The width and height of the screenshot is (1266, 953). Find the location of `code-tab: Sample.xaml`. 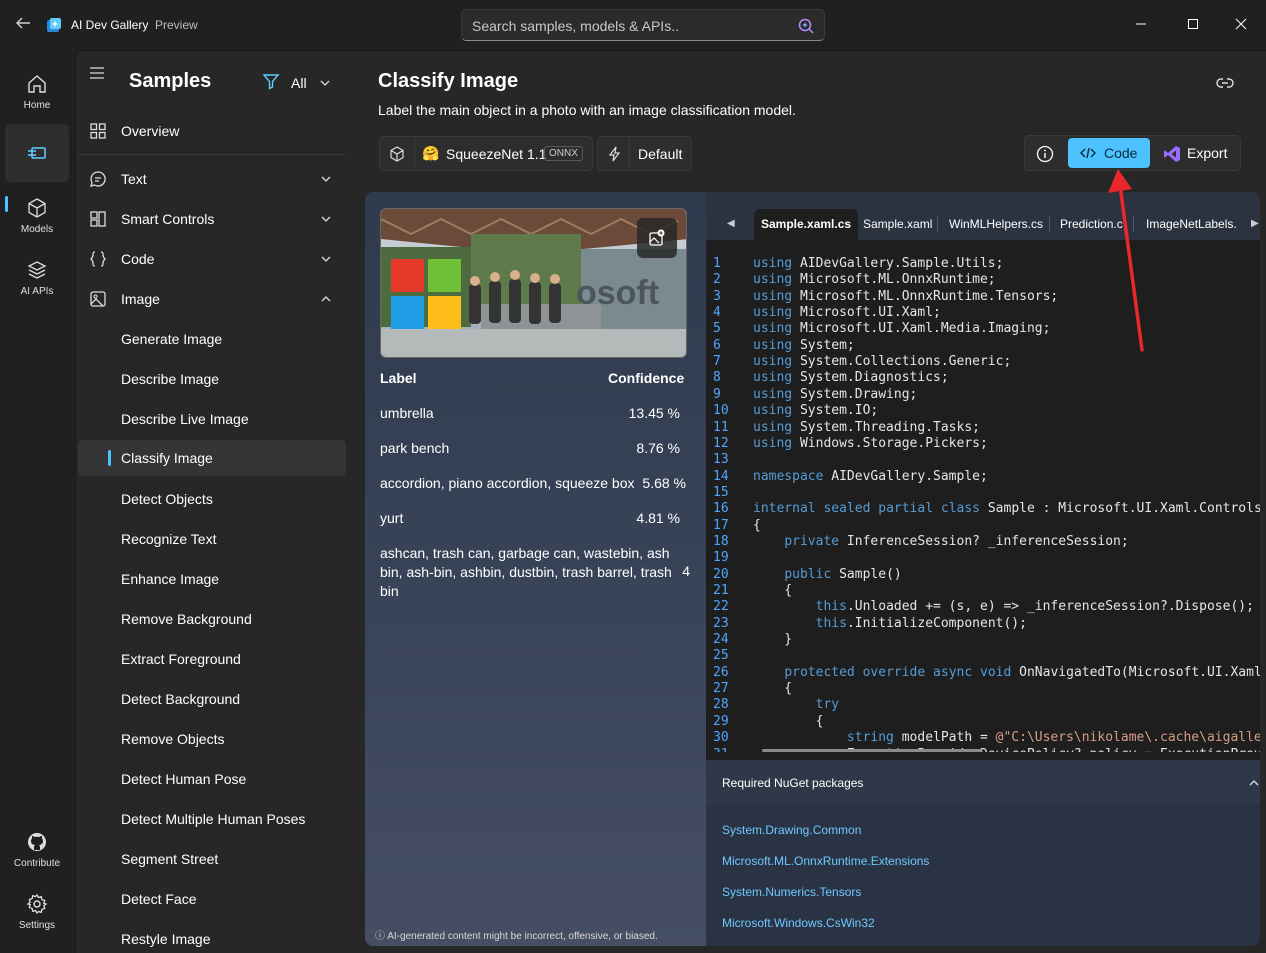

code-tab: Sample.xaml is located at coordinates (897, 224).